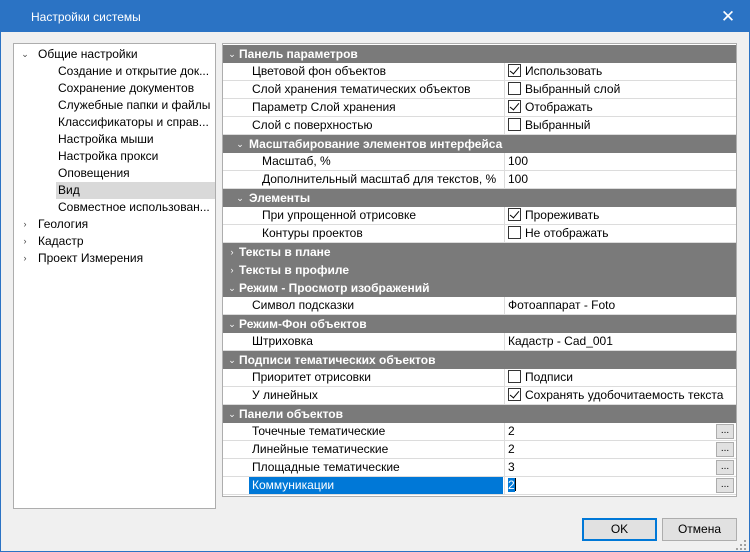 The height and width of the screenshot is (552, 750). Describe the element at coordinates (135, 156) in the screenshot. I see `tree-item-proxy: Настройка прокси` at that location.